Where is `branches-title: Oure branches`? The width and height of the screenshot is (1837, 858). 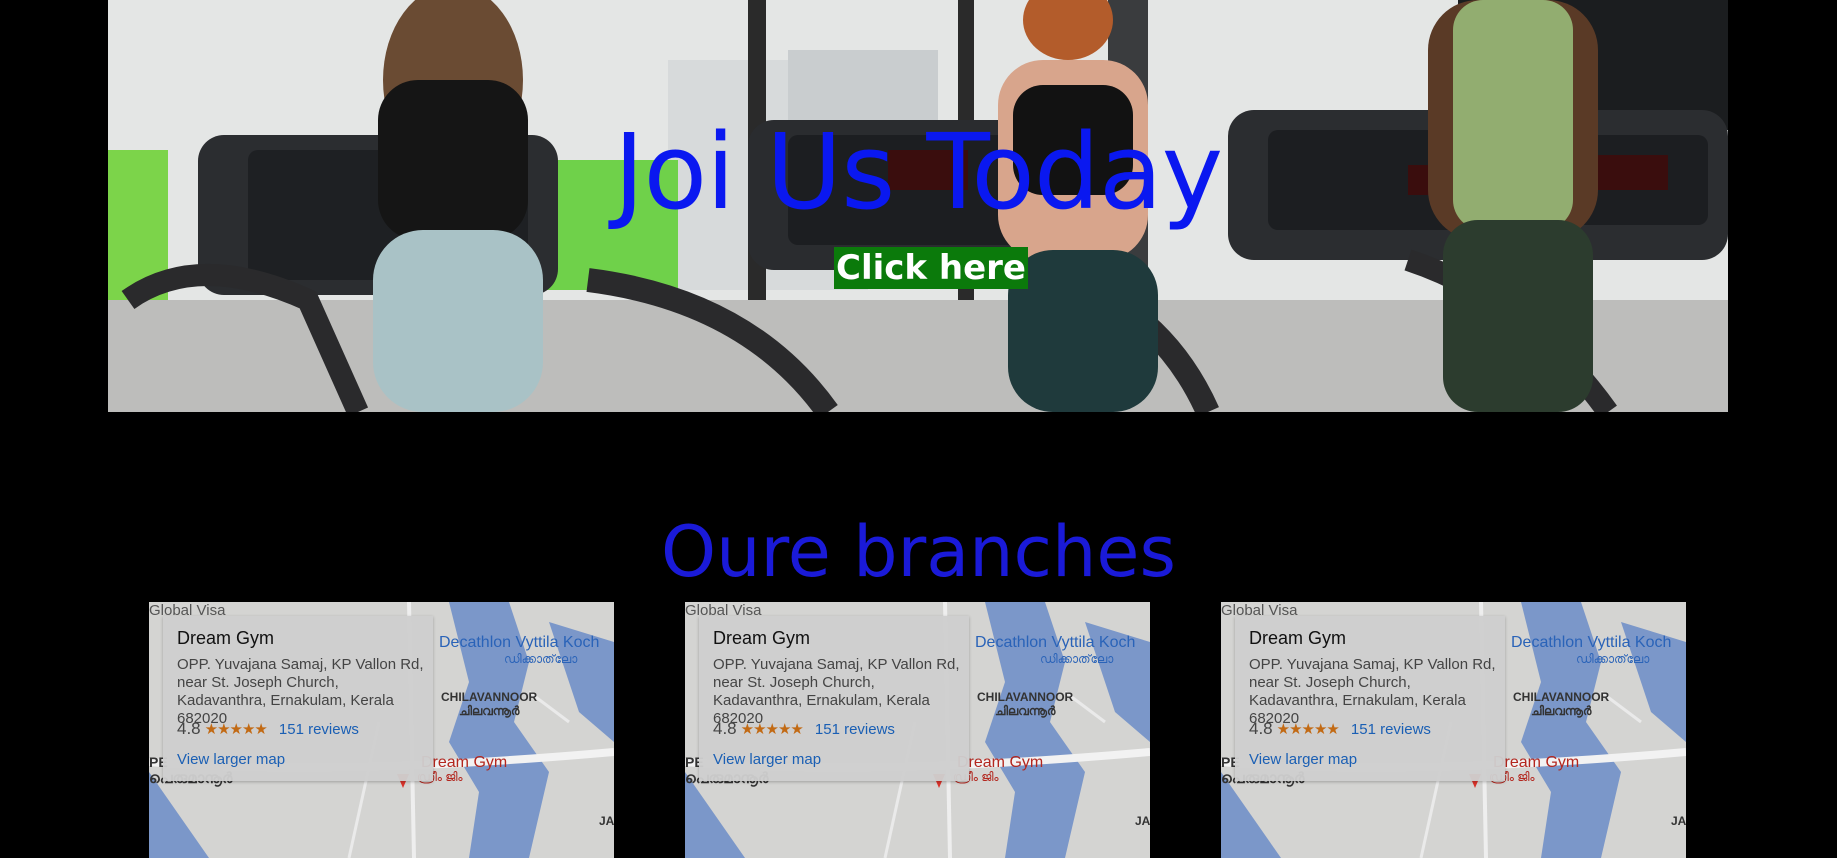 branches-title: Oure branches is located at coordinates (918, 552).